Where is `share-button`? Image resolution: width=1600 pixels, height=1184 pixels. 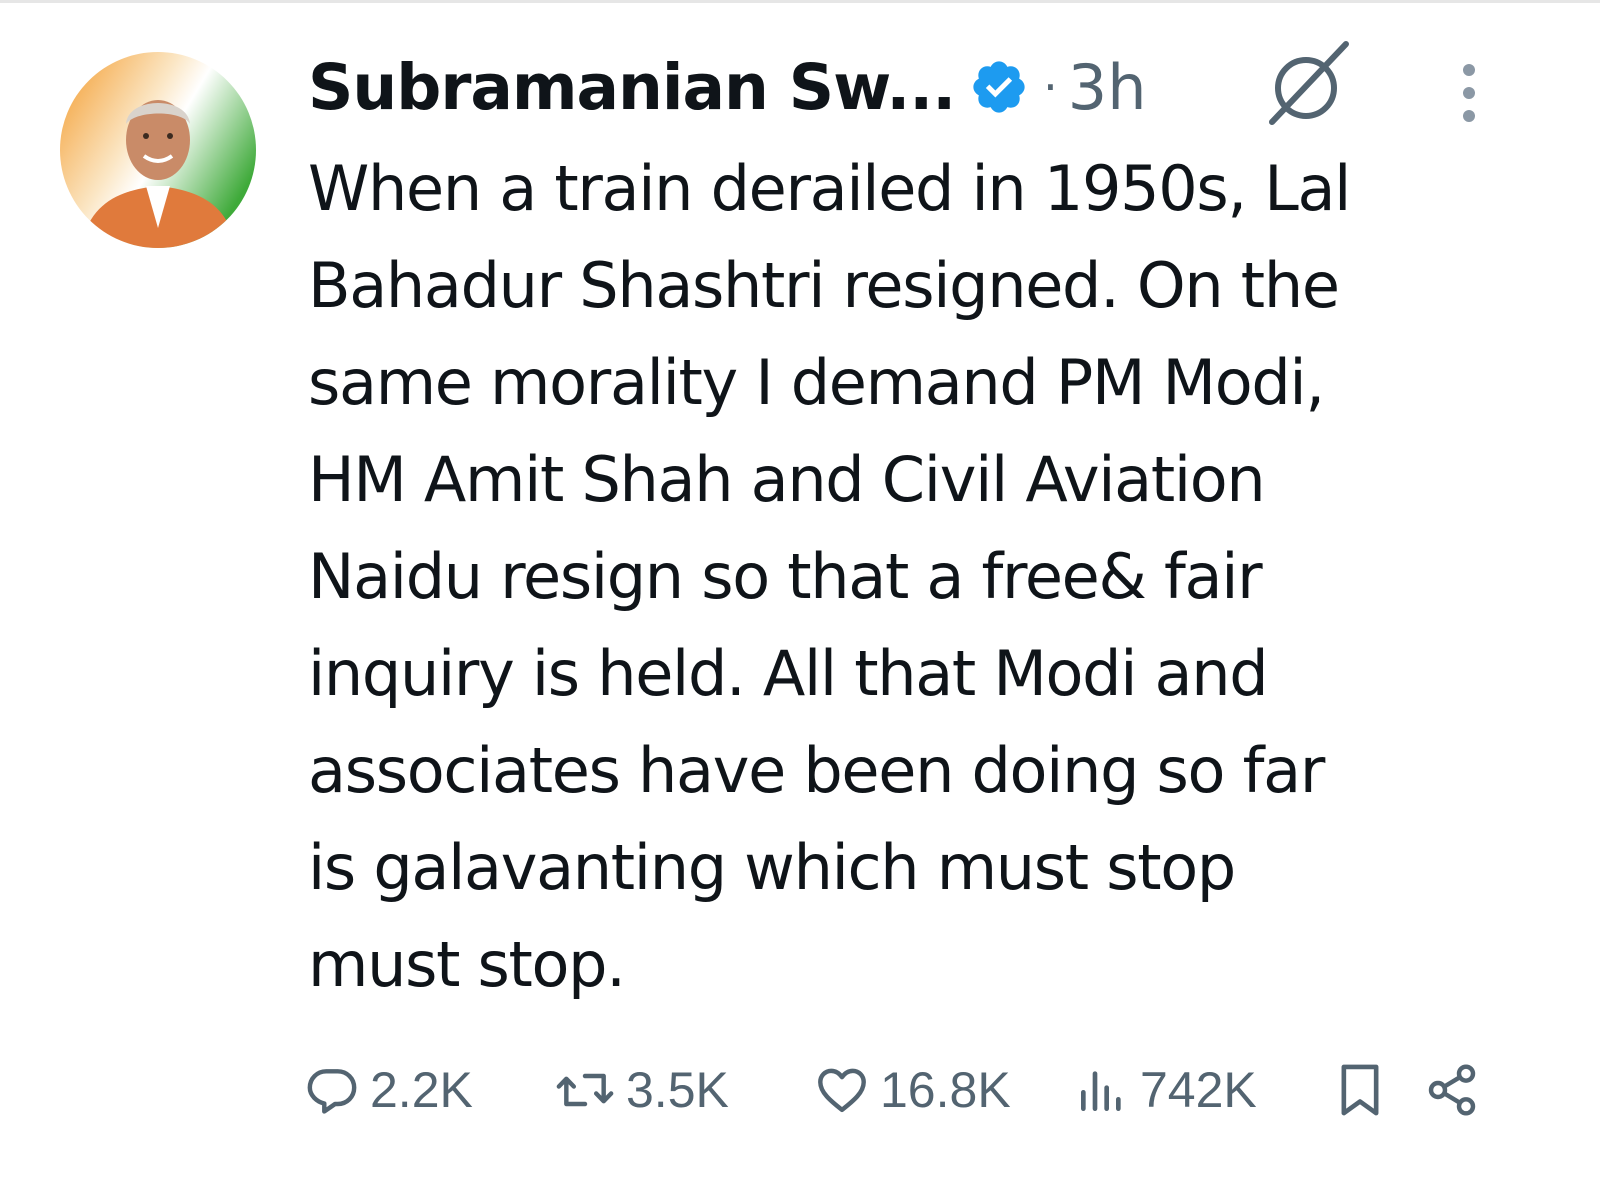 share-button is located at coordinates (1452, 1090).